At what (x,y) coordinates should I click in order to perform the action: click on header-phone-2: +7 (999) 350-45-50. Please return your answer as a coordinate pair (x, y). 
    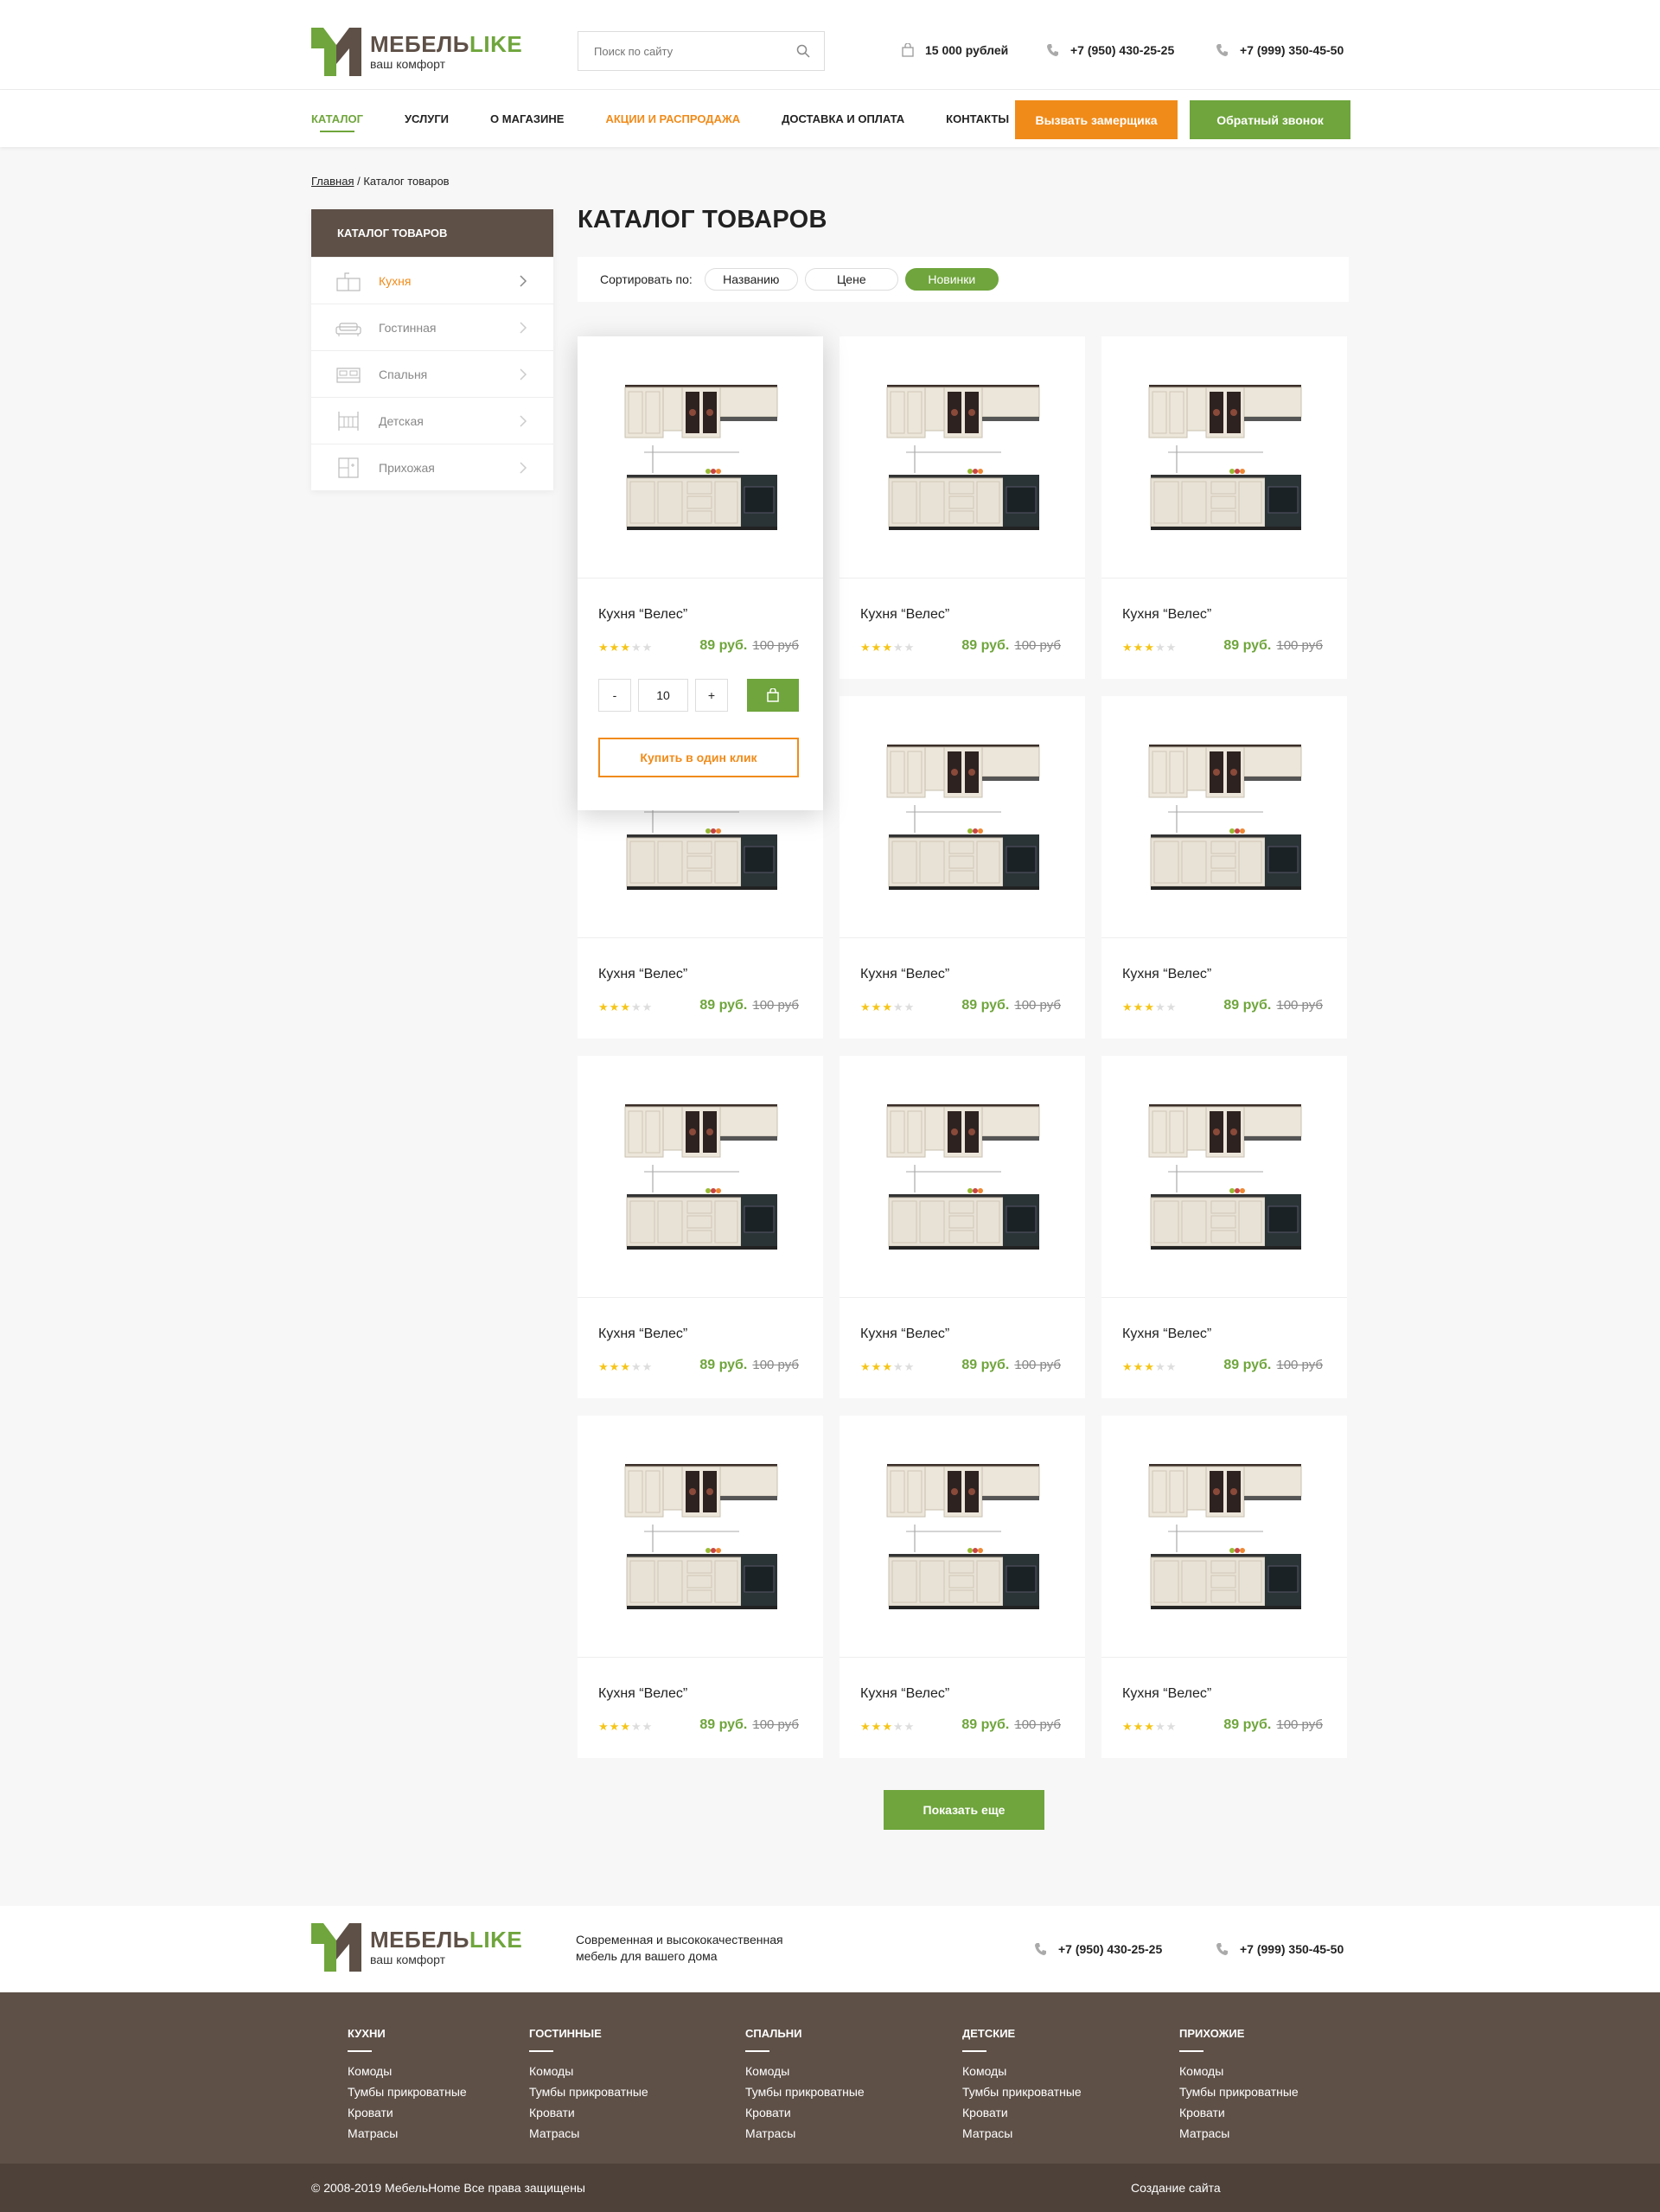
    Looking at the image, I should click on (1280, 50).